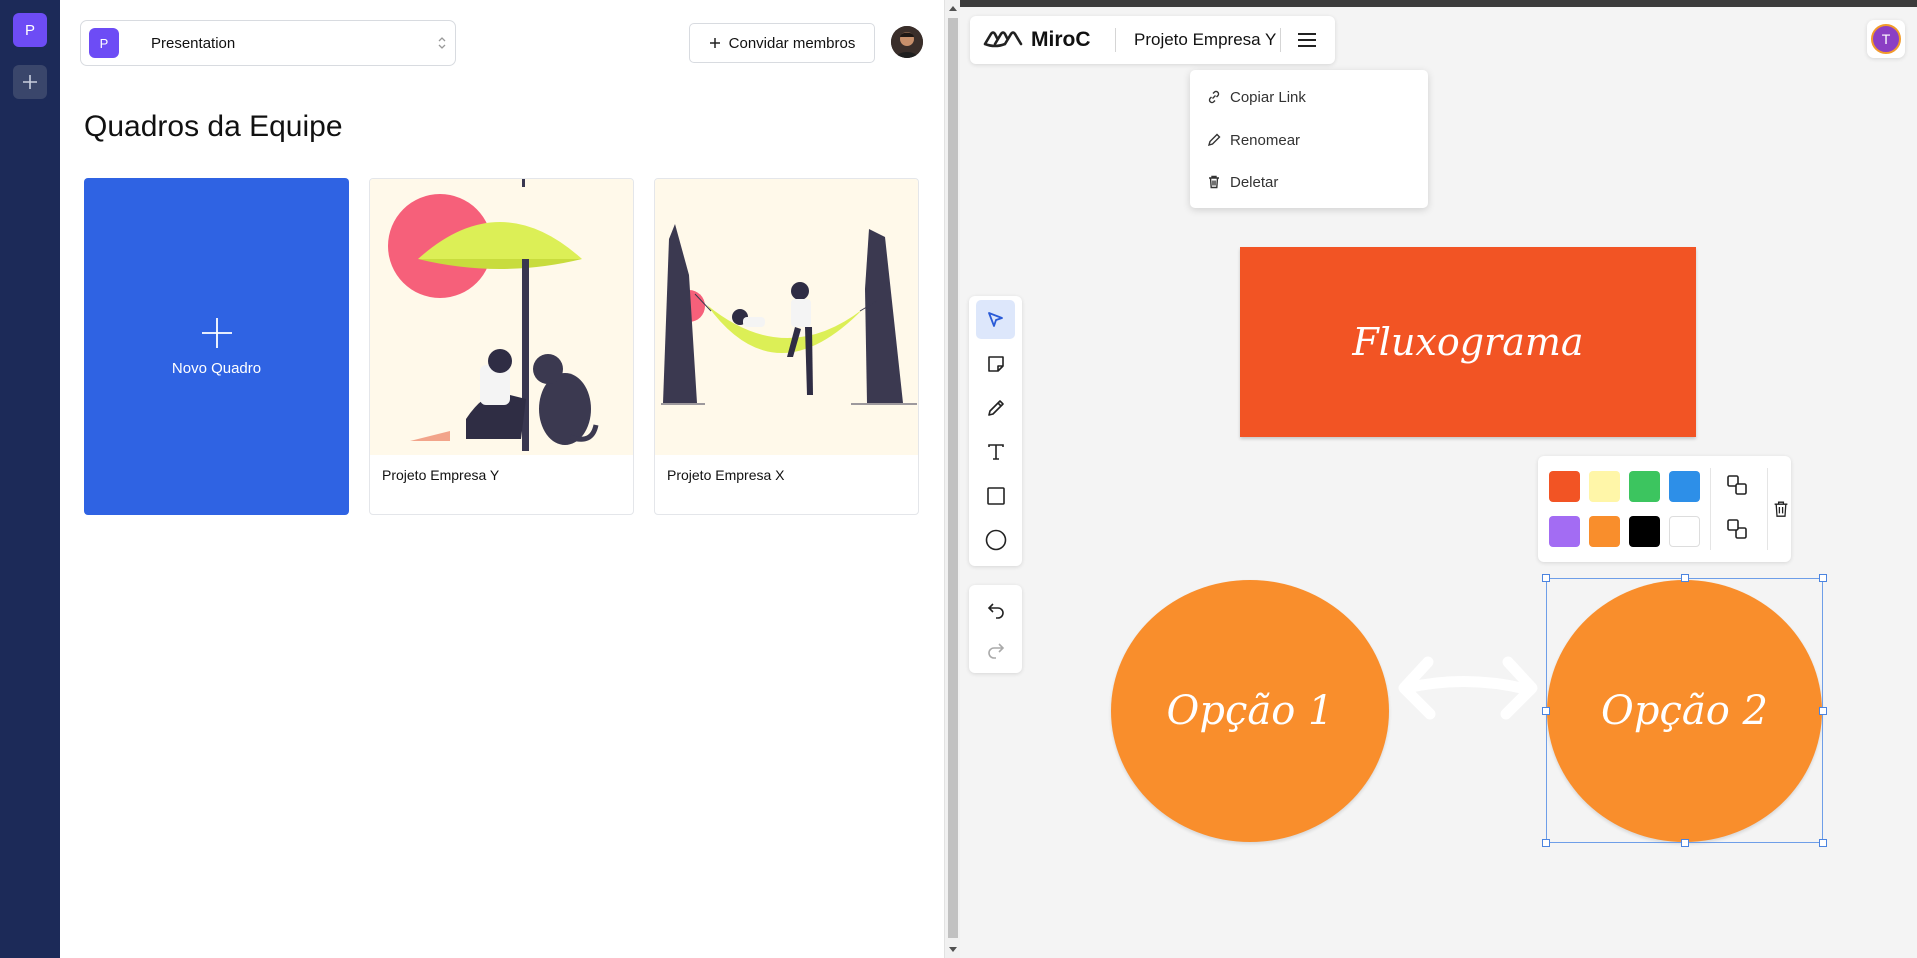 The image size is (1917, 958). I want to click on new-board-card: Novo Quadro, so click(216, 346).